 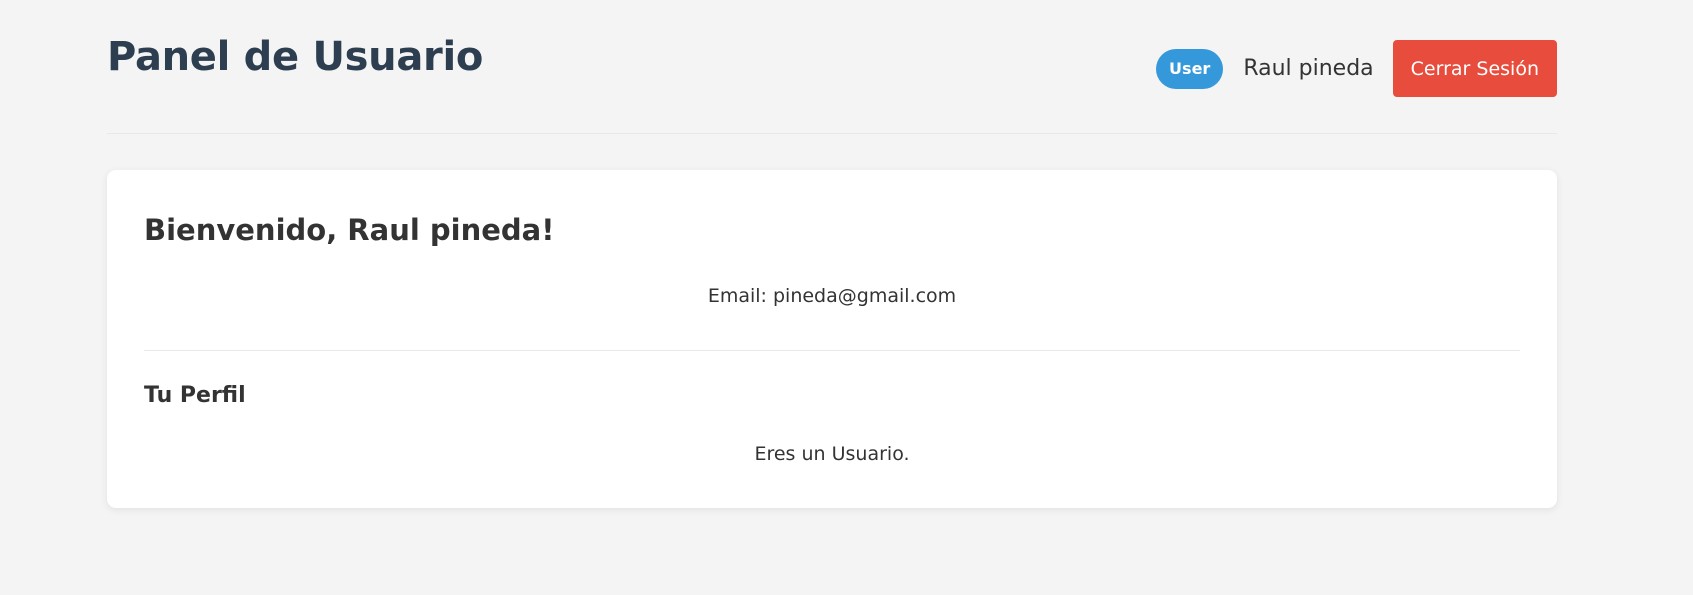 What do you see at coordinates (295, 57) in the screenshot?
I see `page-title: Panel de Usuario` at bounding box center [295, 57].